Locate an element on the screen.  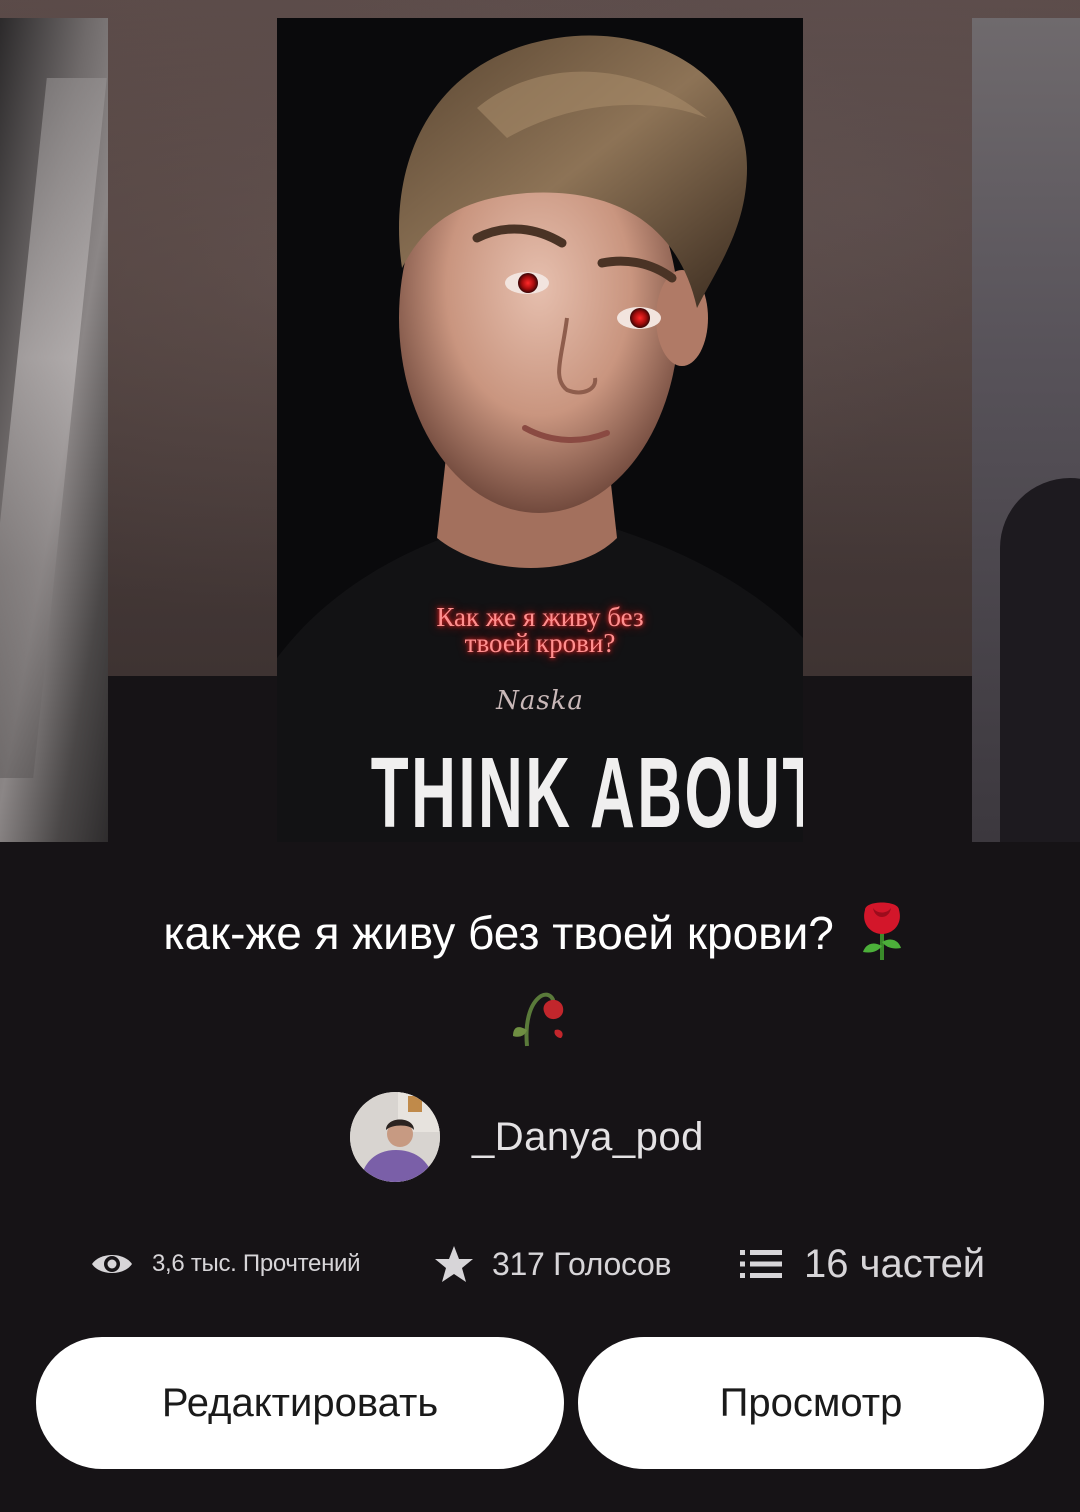
cover-signature: Naska is located at coordinates (540, 701).